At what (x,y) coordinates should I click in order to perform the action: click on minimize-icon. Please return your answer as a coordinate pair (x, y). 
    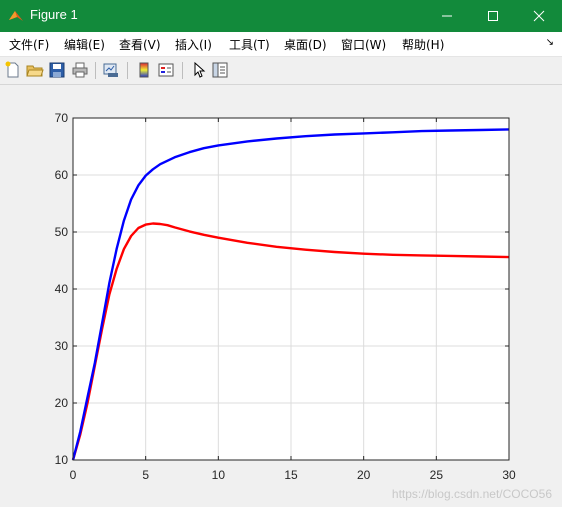
    Looking at the image, I should click on (447, 16).